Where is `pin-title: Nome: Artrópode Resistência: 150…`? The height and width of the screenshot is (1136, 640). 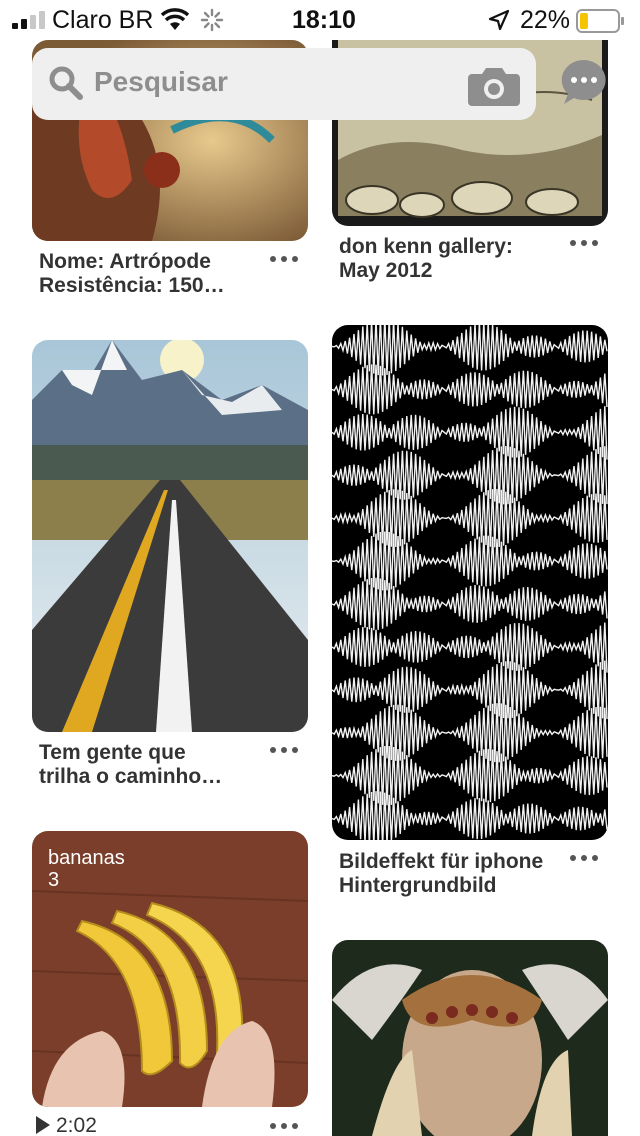
pin-title: Nome: Artrópode Resistência: 150… is located at coordinates (132, 274).